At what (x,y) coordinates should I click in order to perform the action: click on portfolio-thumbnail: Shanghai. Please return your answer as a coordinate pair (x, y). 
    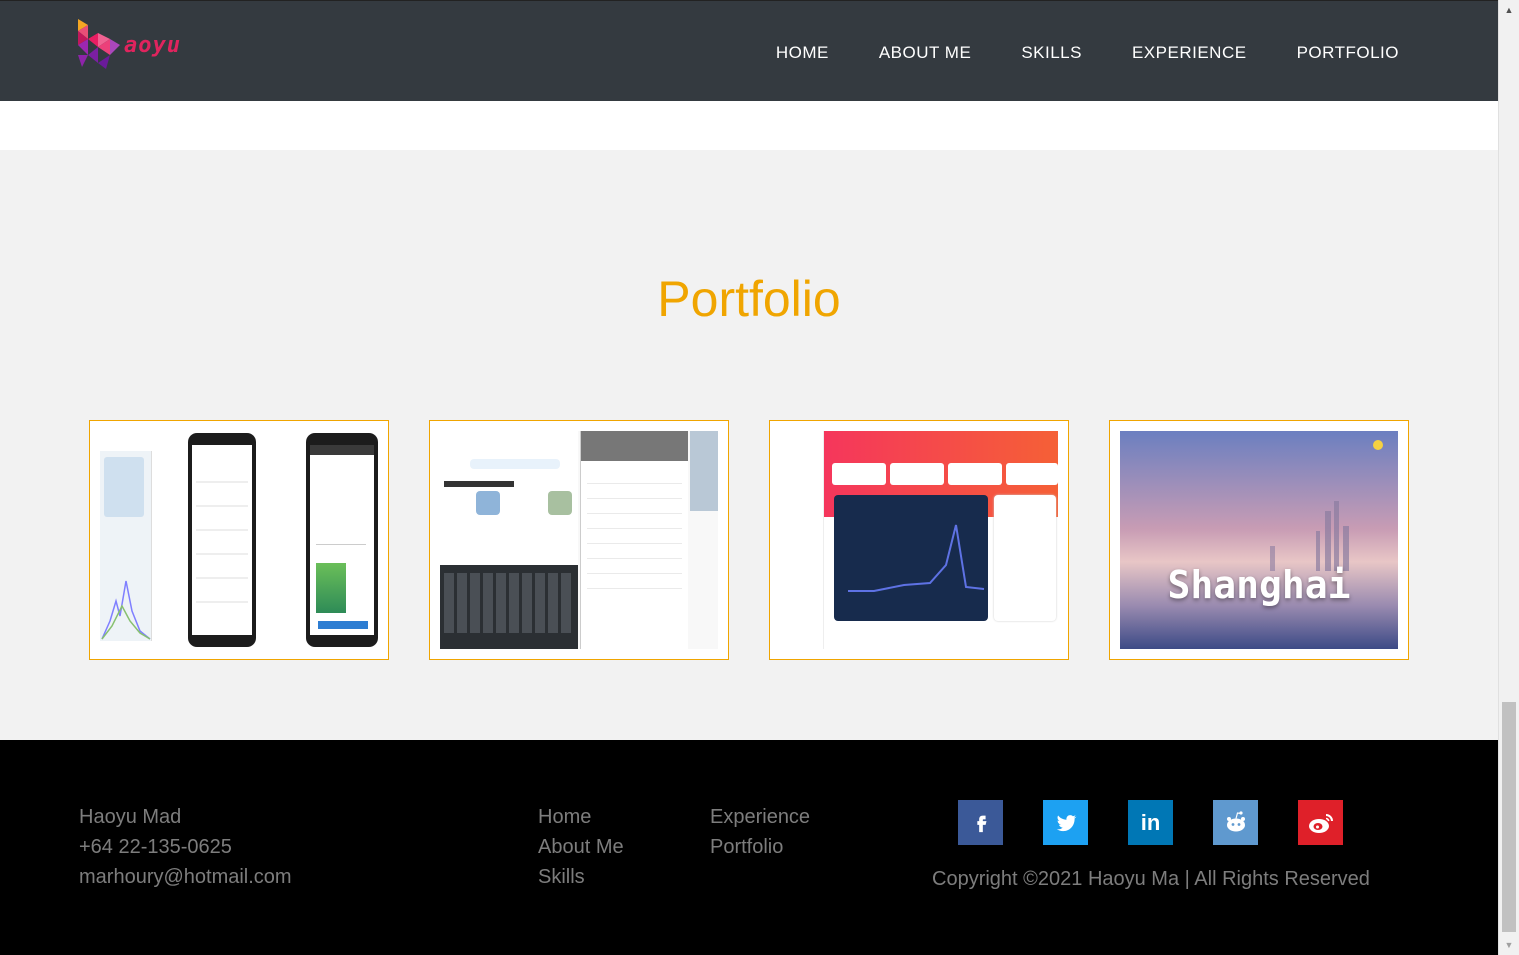
    Looking at the image, I should click on (1259, 540).